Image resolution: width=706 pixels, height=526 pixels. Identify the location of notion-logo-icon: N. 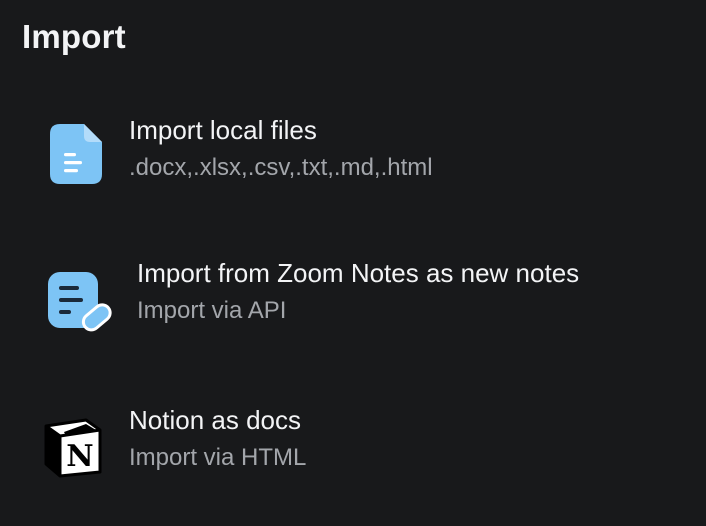
(73, 449).